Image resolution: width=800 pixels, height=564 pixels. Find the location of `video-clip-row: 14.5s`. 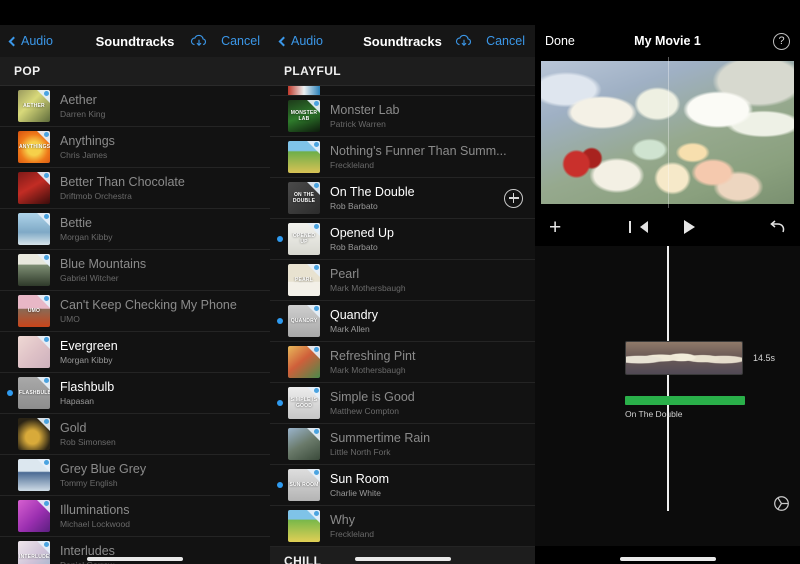

video-clip-row: 14.5s is located at coordinates (700, 358).